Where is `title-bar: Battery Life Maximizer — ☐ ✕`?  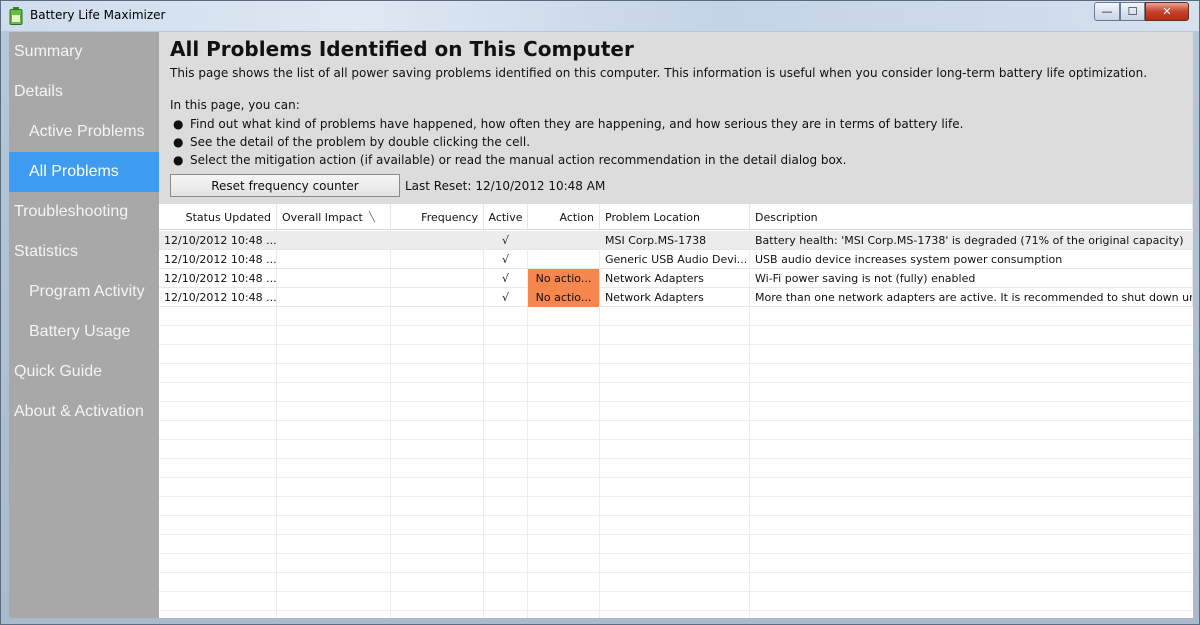
title-bar: Battery Life Maximizer — ☐ ✕ is located at coordinates (600, 16).